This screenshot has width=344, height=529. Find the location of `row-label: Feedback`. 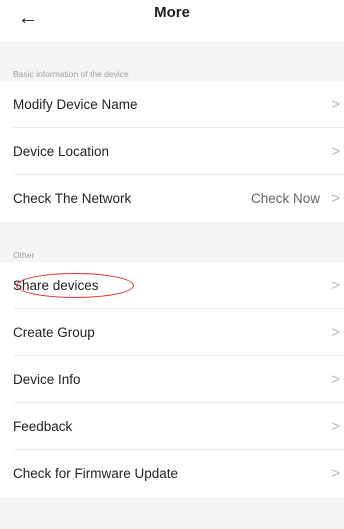

row-label: Feedback is located at coordinates (43, 426).